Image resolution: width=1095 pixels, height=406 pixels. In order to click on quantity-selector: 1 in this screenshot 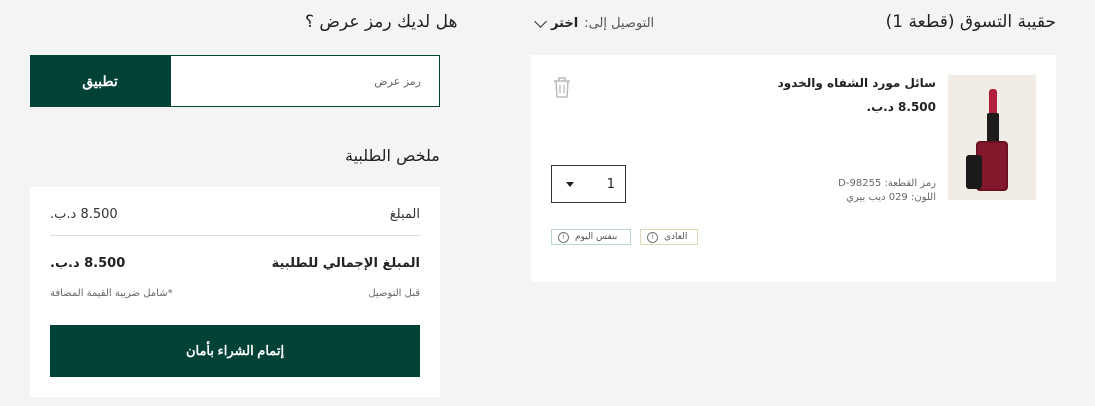, I will do `click(588, 184)`.